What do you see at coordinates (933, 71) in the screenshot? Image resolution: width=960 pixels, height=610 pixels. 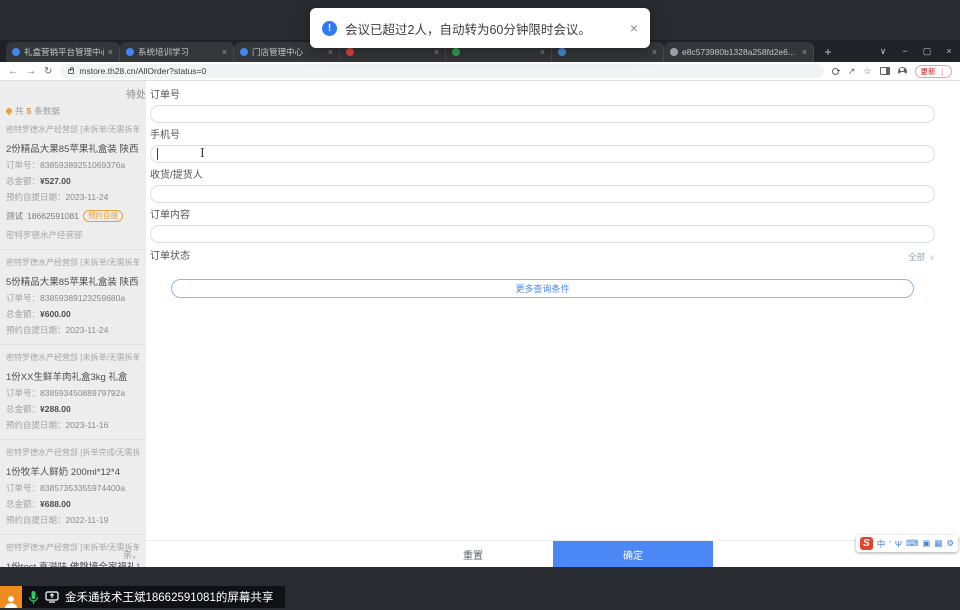 I see `chrome-update-button: 更新 ⋮` at bounding box center [933, 71].